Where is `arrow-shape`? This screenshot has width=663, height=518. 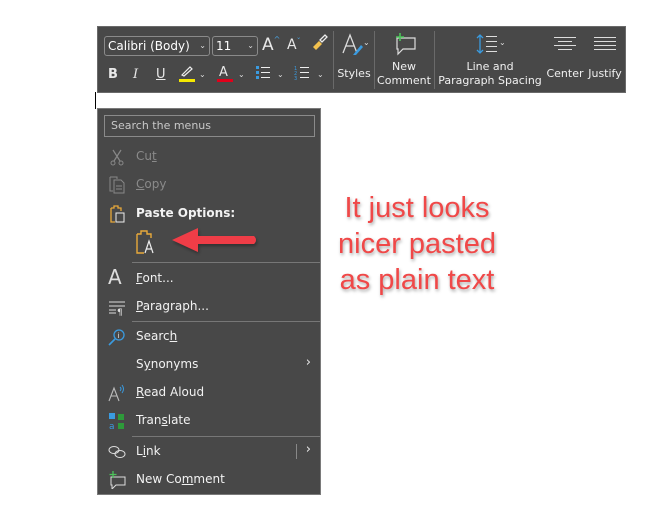
arrow-shape is located at coordinates (214, 240).